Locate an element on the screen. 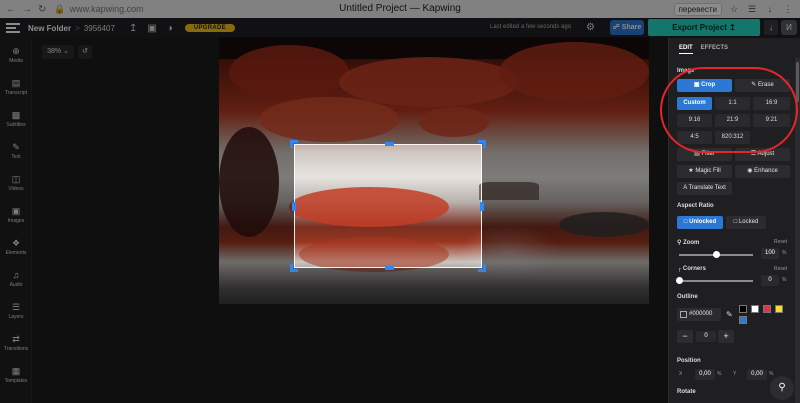 This screenshot has height=403, width=800. zoom-slider-knob is located at coordinates (716, 254).